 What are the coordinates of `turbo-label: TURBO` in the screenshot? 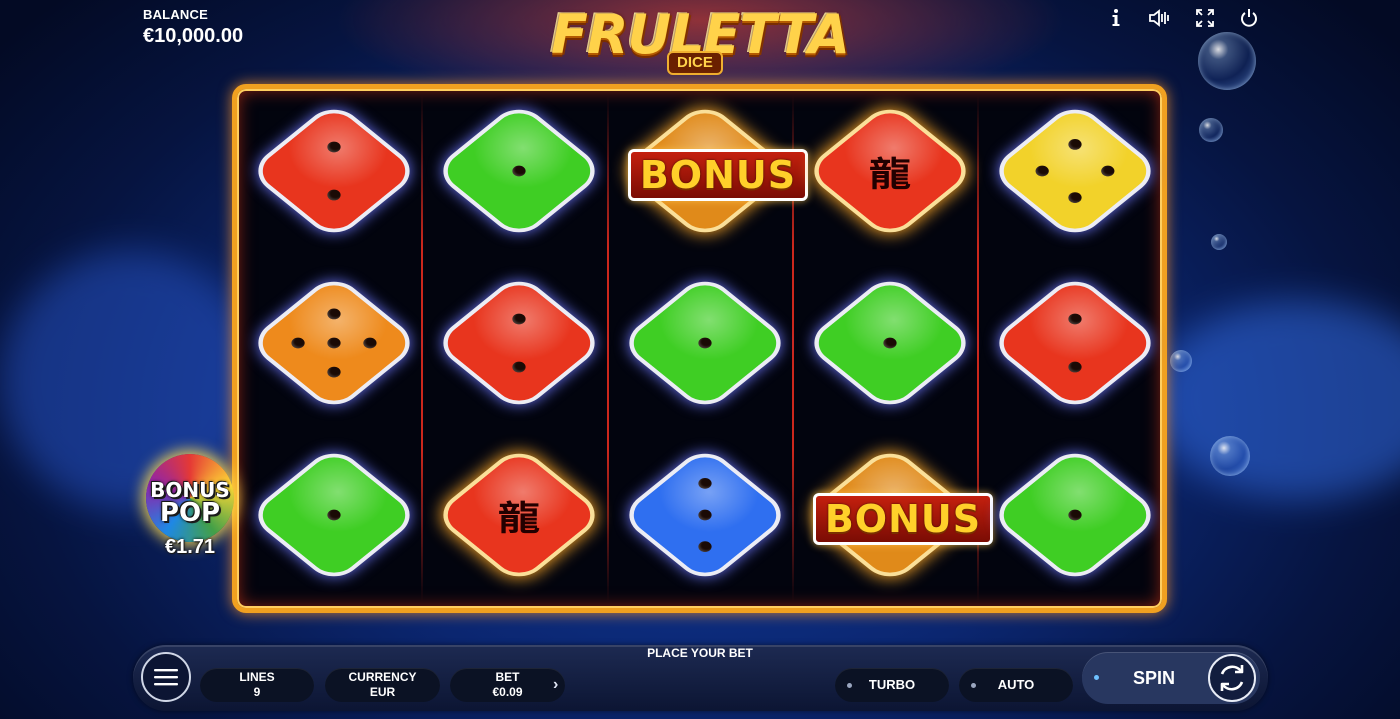 It's located at (892, 684).